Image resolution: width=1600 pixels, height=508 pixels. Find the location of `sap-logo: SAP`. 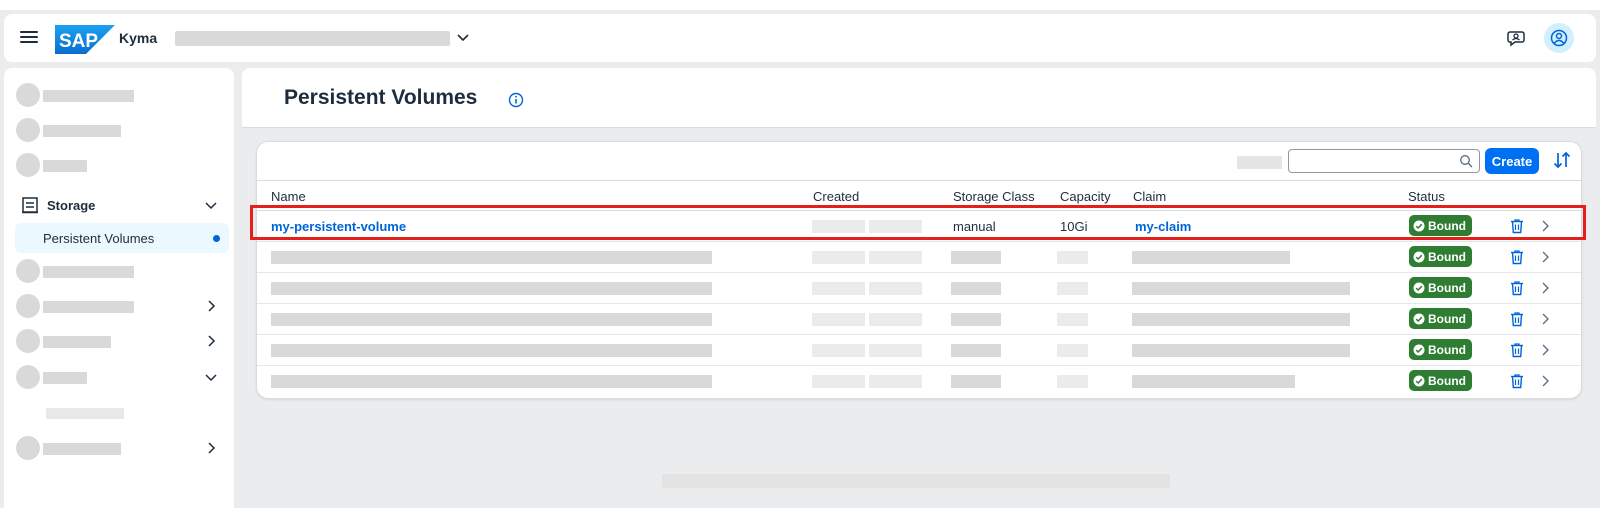

sap-logo: SAP is located at coordinates (85, 39).